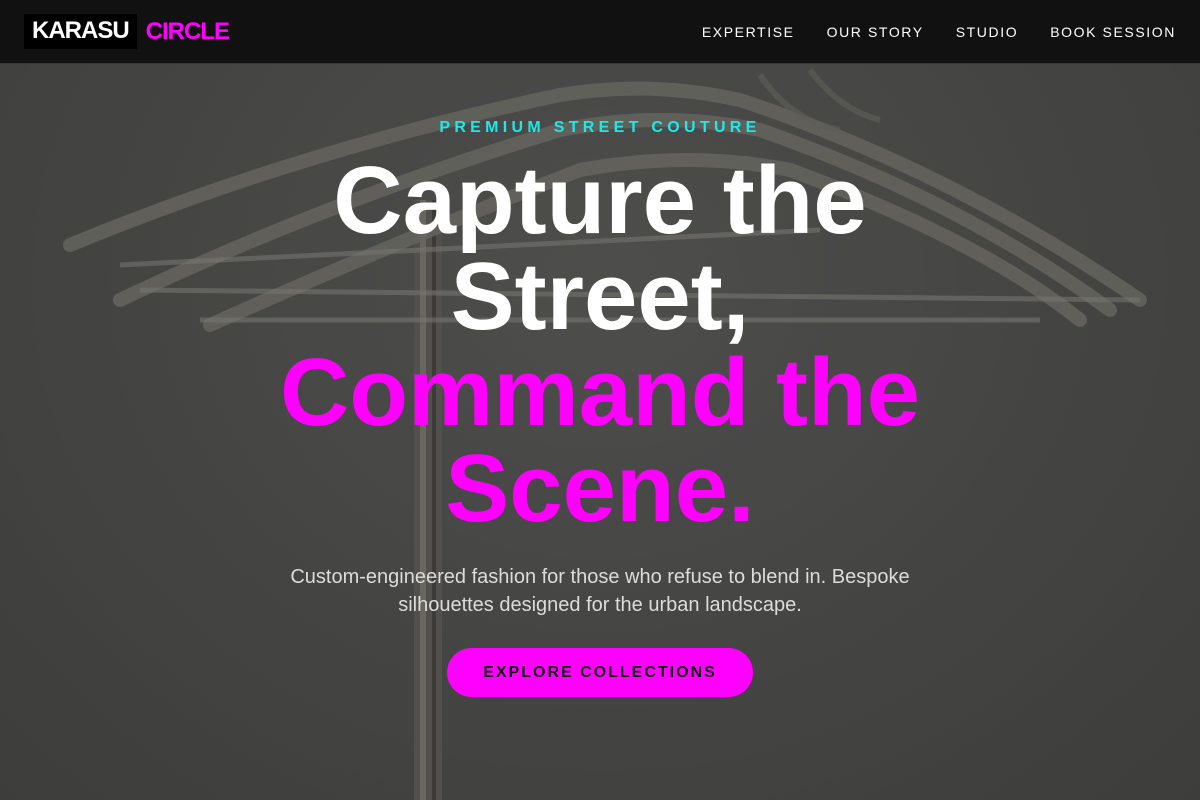  I want to click on brand-logo-part2: CIRCLE, so click(187, 31).